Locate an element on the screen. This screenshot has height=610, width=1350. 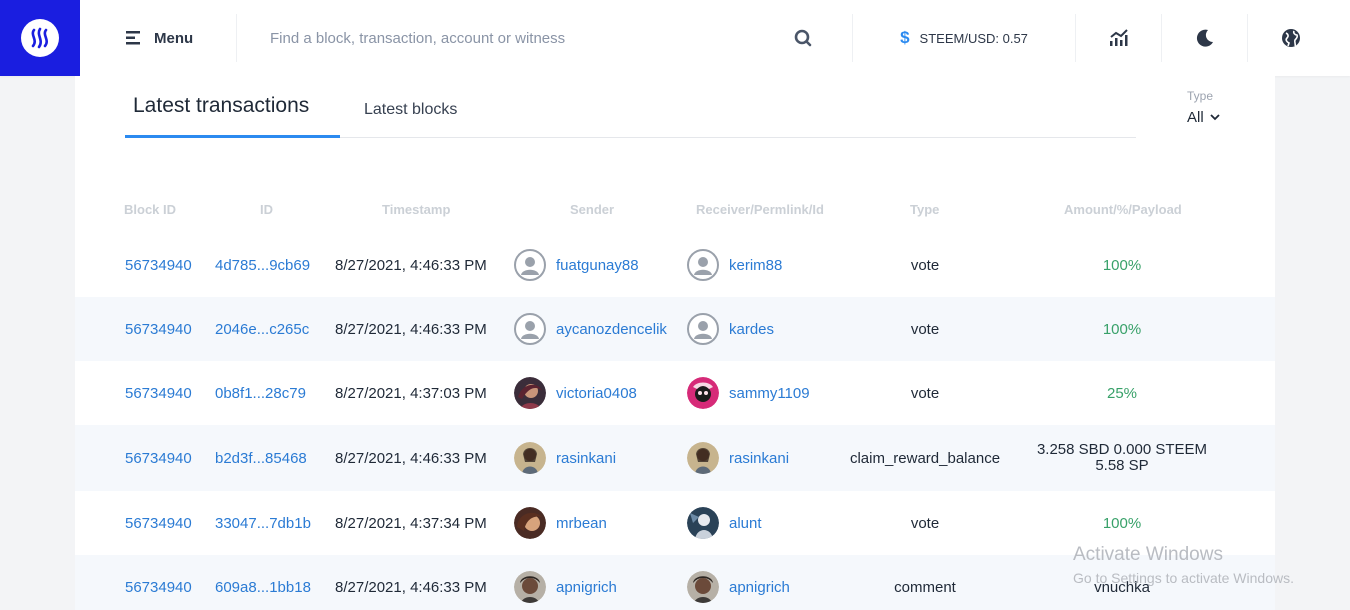
amount: 3.258 SBD 0.000 STEEM 5.58 SP is located at coordinates (1122, 458).